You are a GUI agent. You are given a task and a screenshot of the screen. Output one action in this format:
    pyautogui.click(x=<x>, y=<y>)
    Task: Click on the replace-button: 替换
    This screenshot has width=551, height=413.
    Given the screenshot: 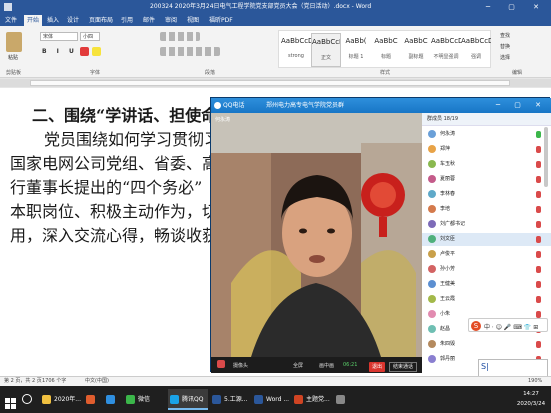 What is the action you would take?
    pyautogui.click(x=505, y=46)
    